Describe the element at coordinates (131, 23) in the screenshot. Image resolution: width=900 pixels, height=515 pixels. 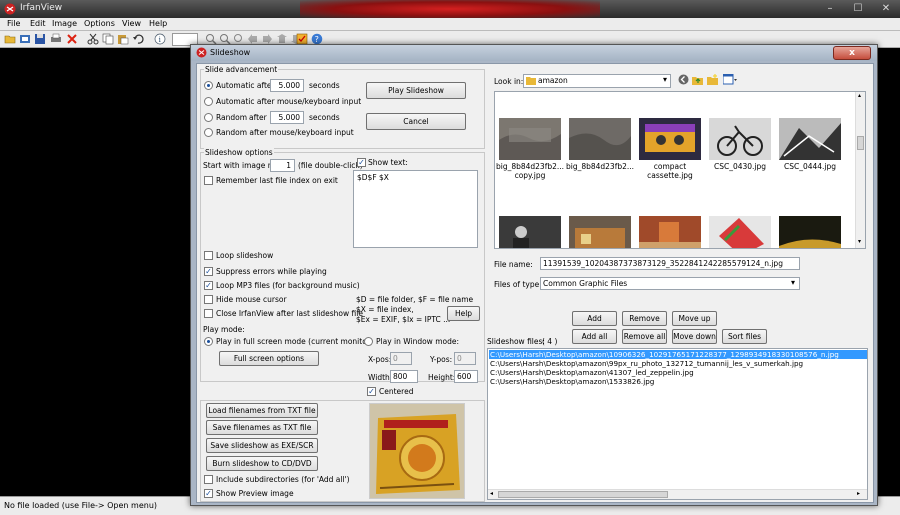
I see `menu-view: View` at that location.